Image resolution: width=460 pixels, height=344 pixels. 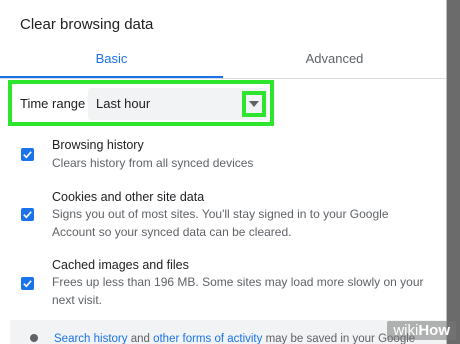 What do you see at coordinates (406, 330) in the screenshot?
I see `watermark-wiki: wiki` at bounding box center [406, 330].